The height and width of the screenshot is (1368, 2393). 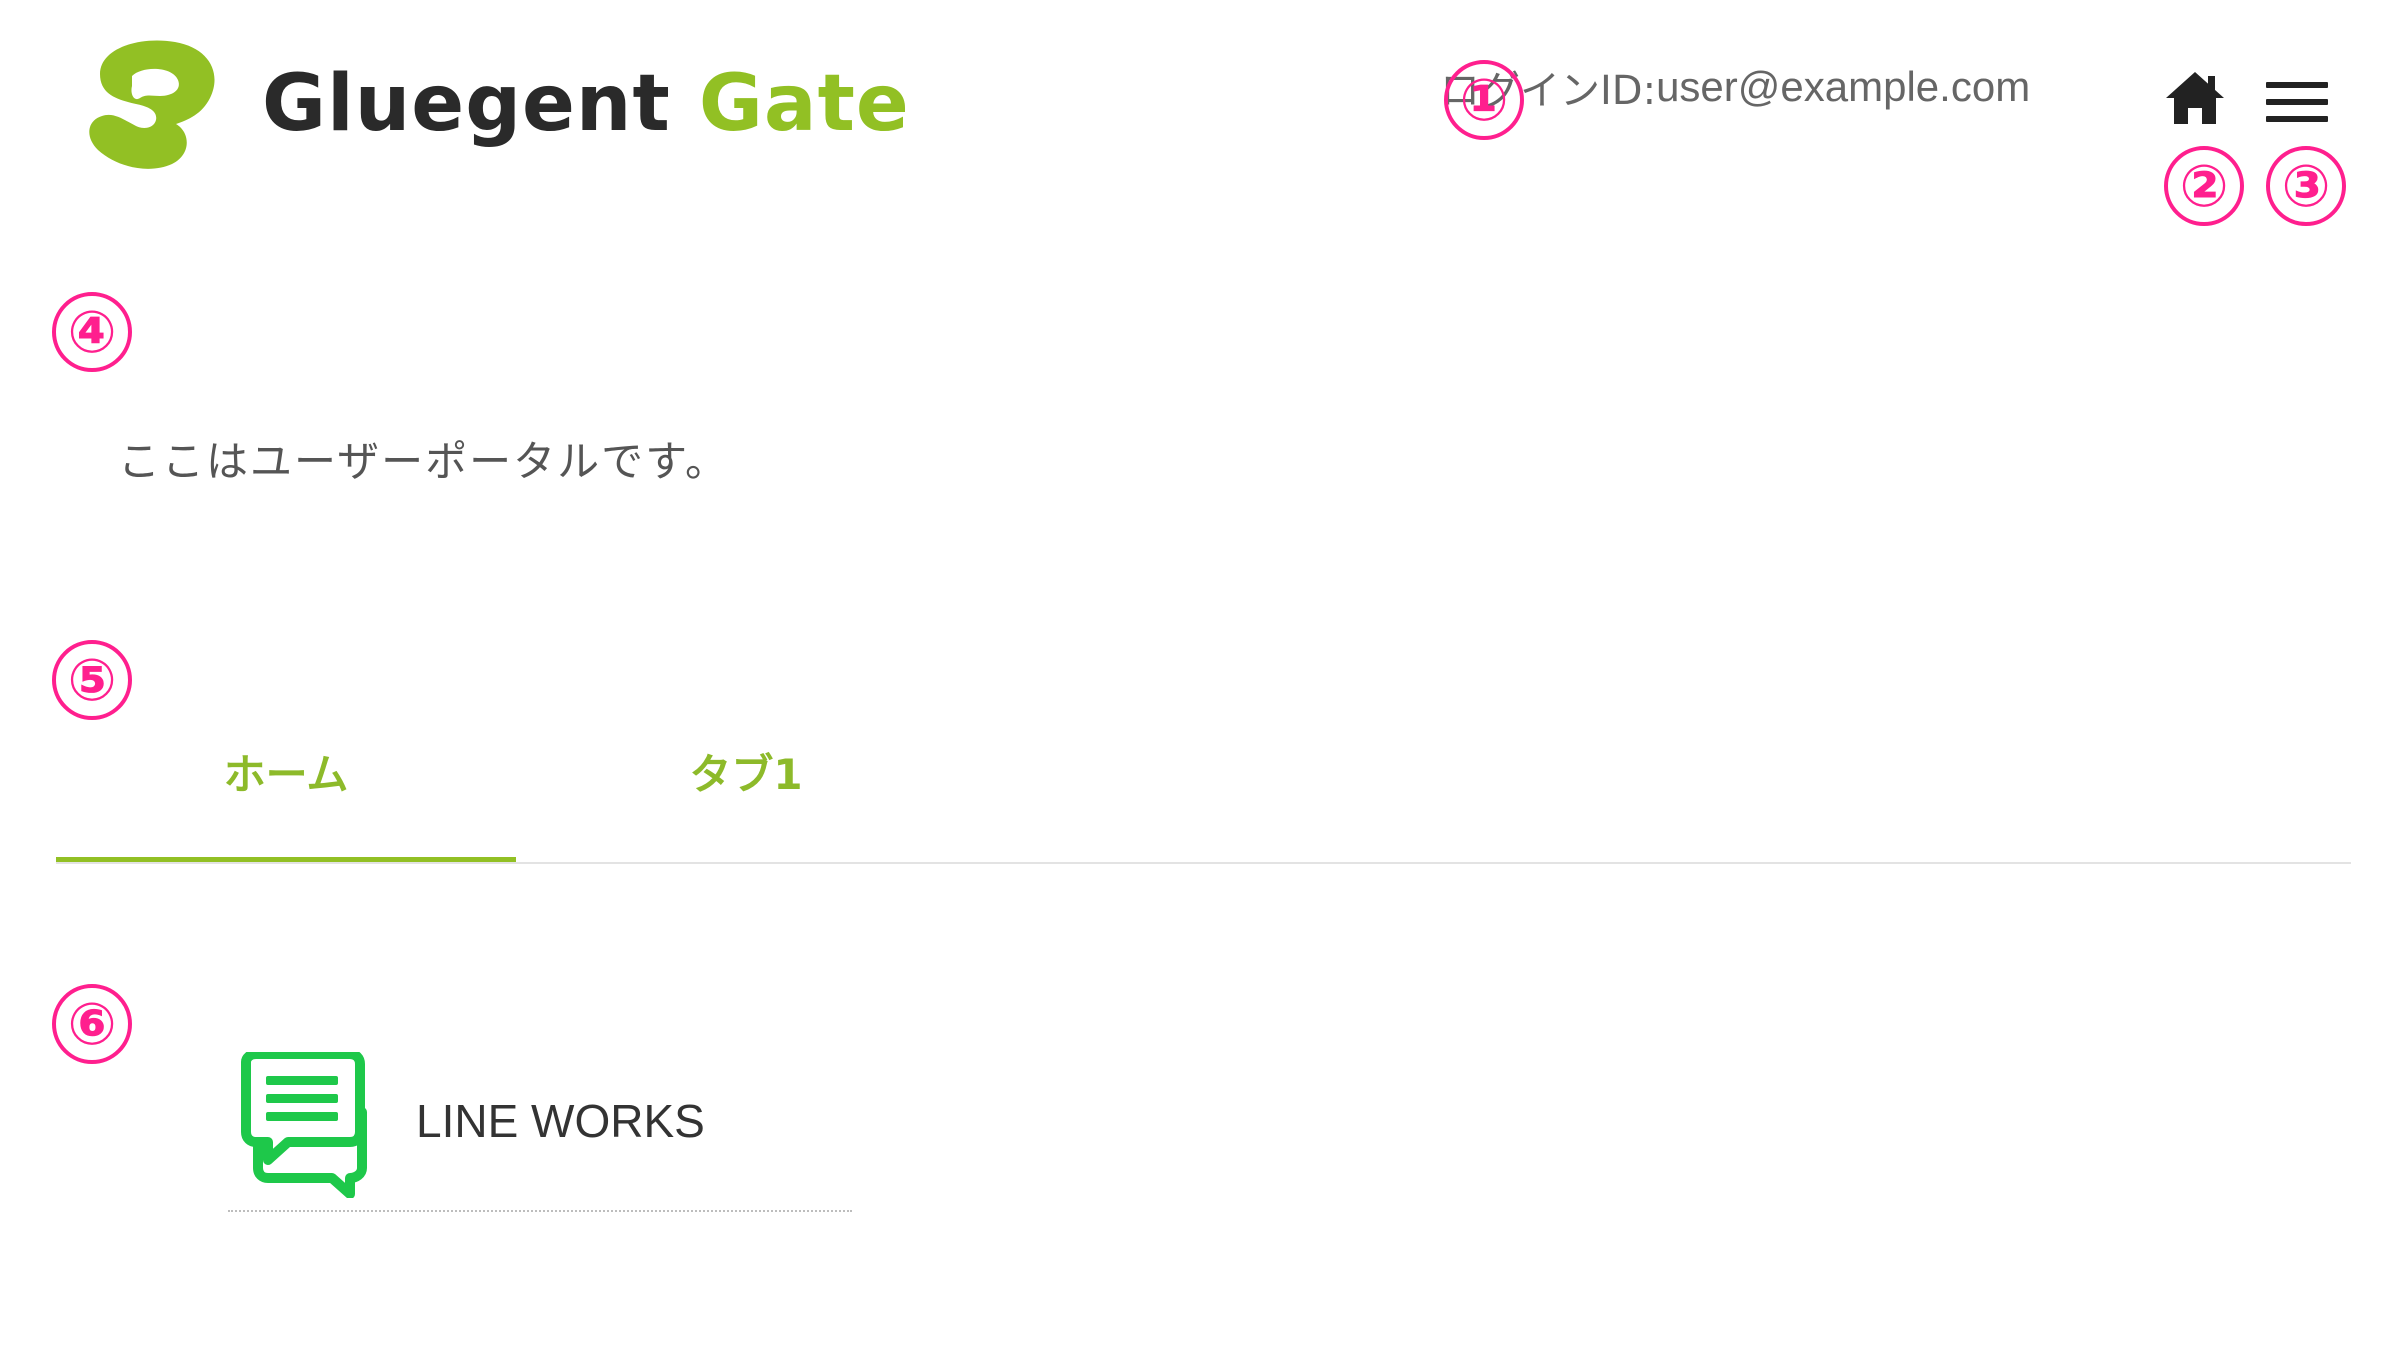 I want to click on home-icon, so click(x=2195, y=98).